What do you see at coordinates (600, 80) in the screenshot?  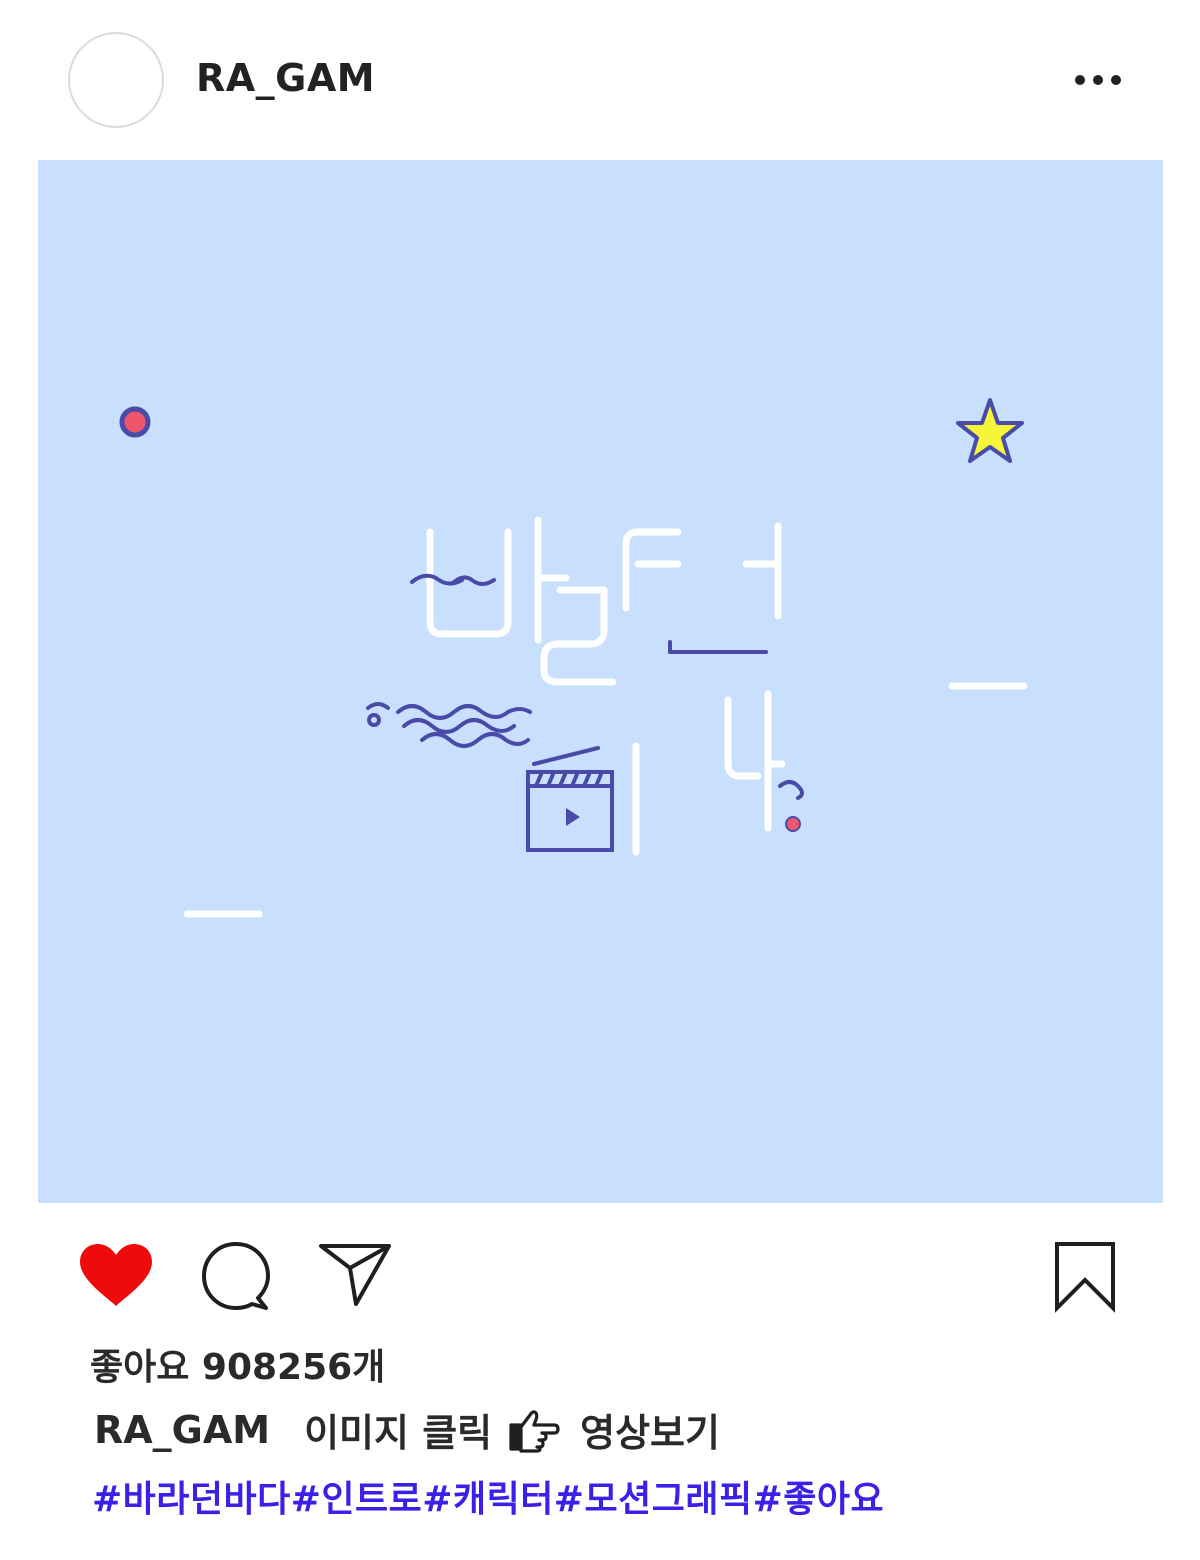 I see `post-header: RA_GAM` at bounding box center [600, 80].